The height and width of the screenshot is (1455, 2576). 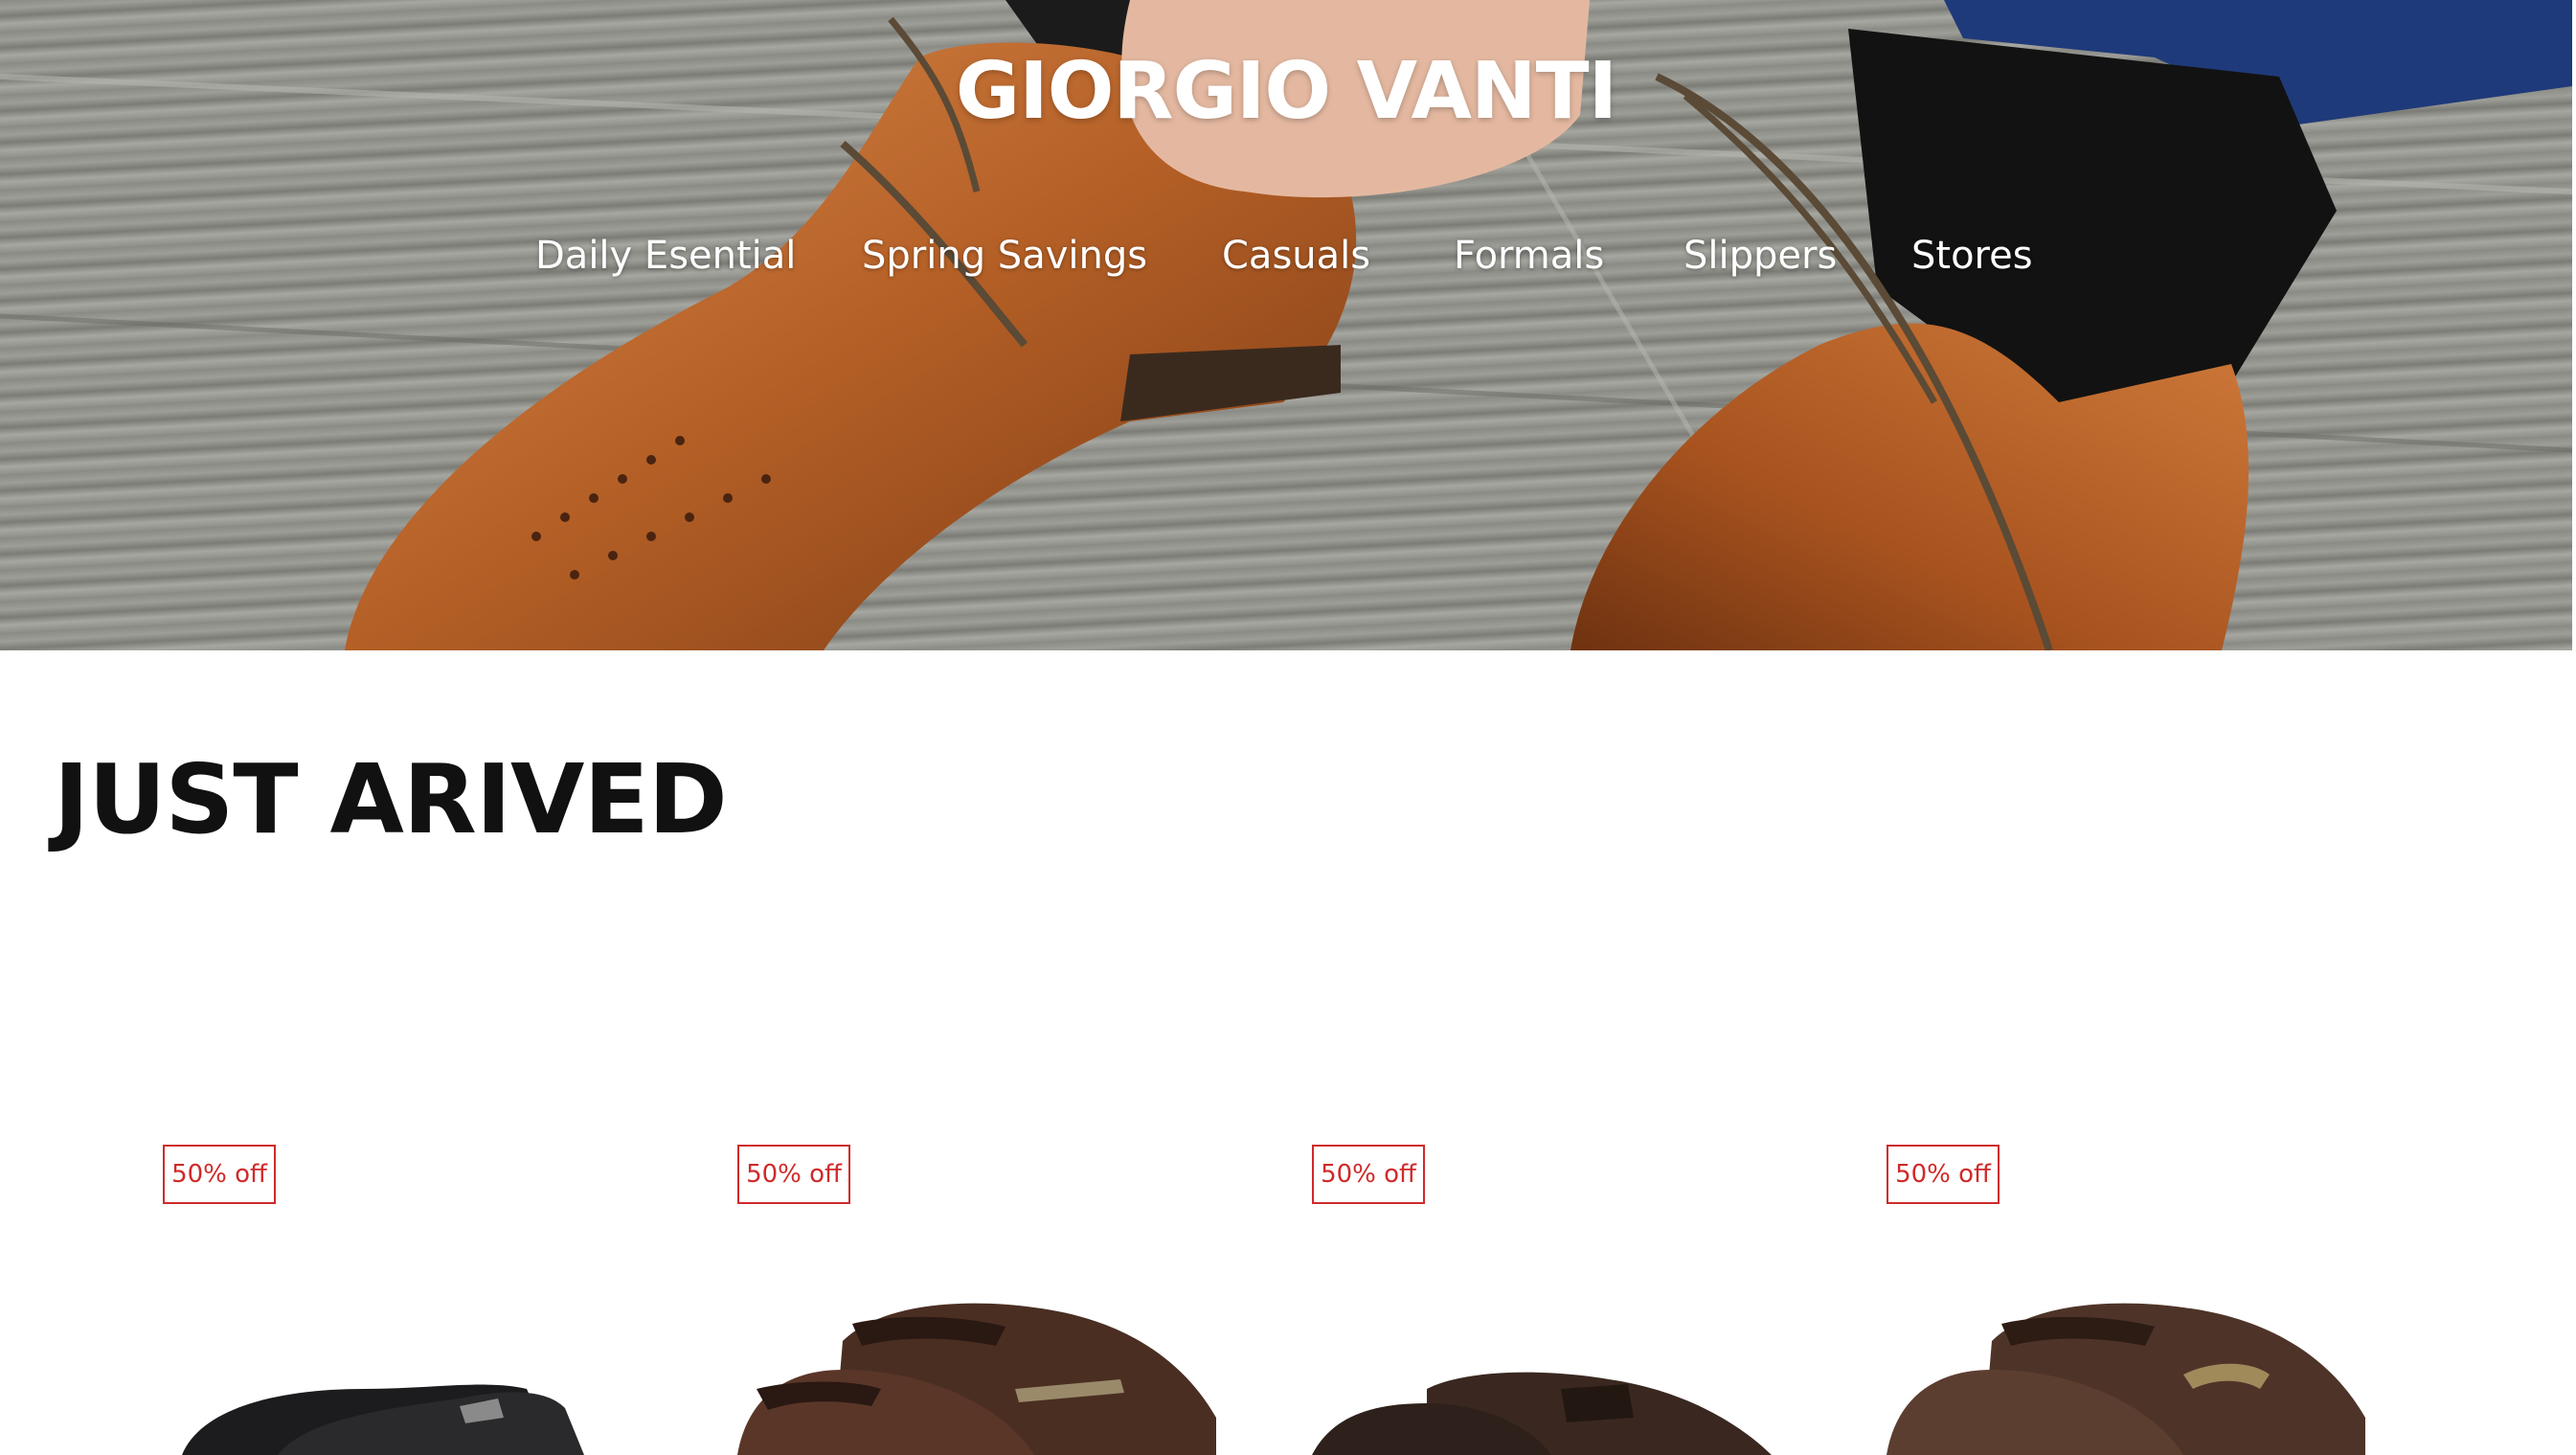 I want to click on nav-item-daily-esential: Daily Esential, so click(x=665, y=256).